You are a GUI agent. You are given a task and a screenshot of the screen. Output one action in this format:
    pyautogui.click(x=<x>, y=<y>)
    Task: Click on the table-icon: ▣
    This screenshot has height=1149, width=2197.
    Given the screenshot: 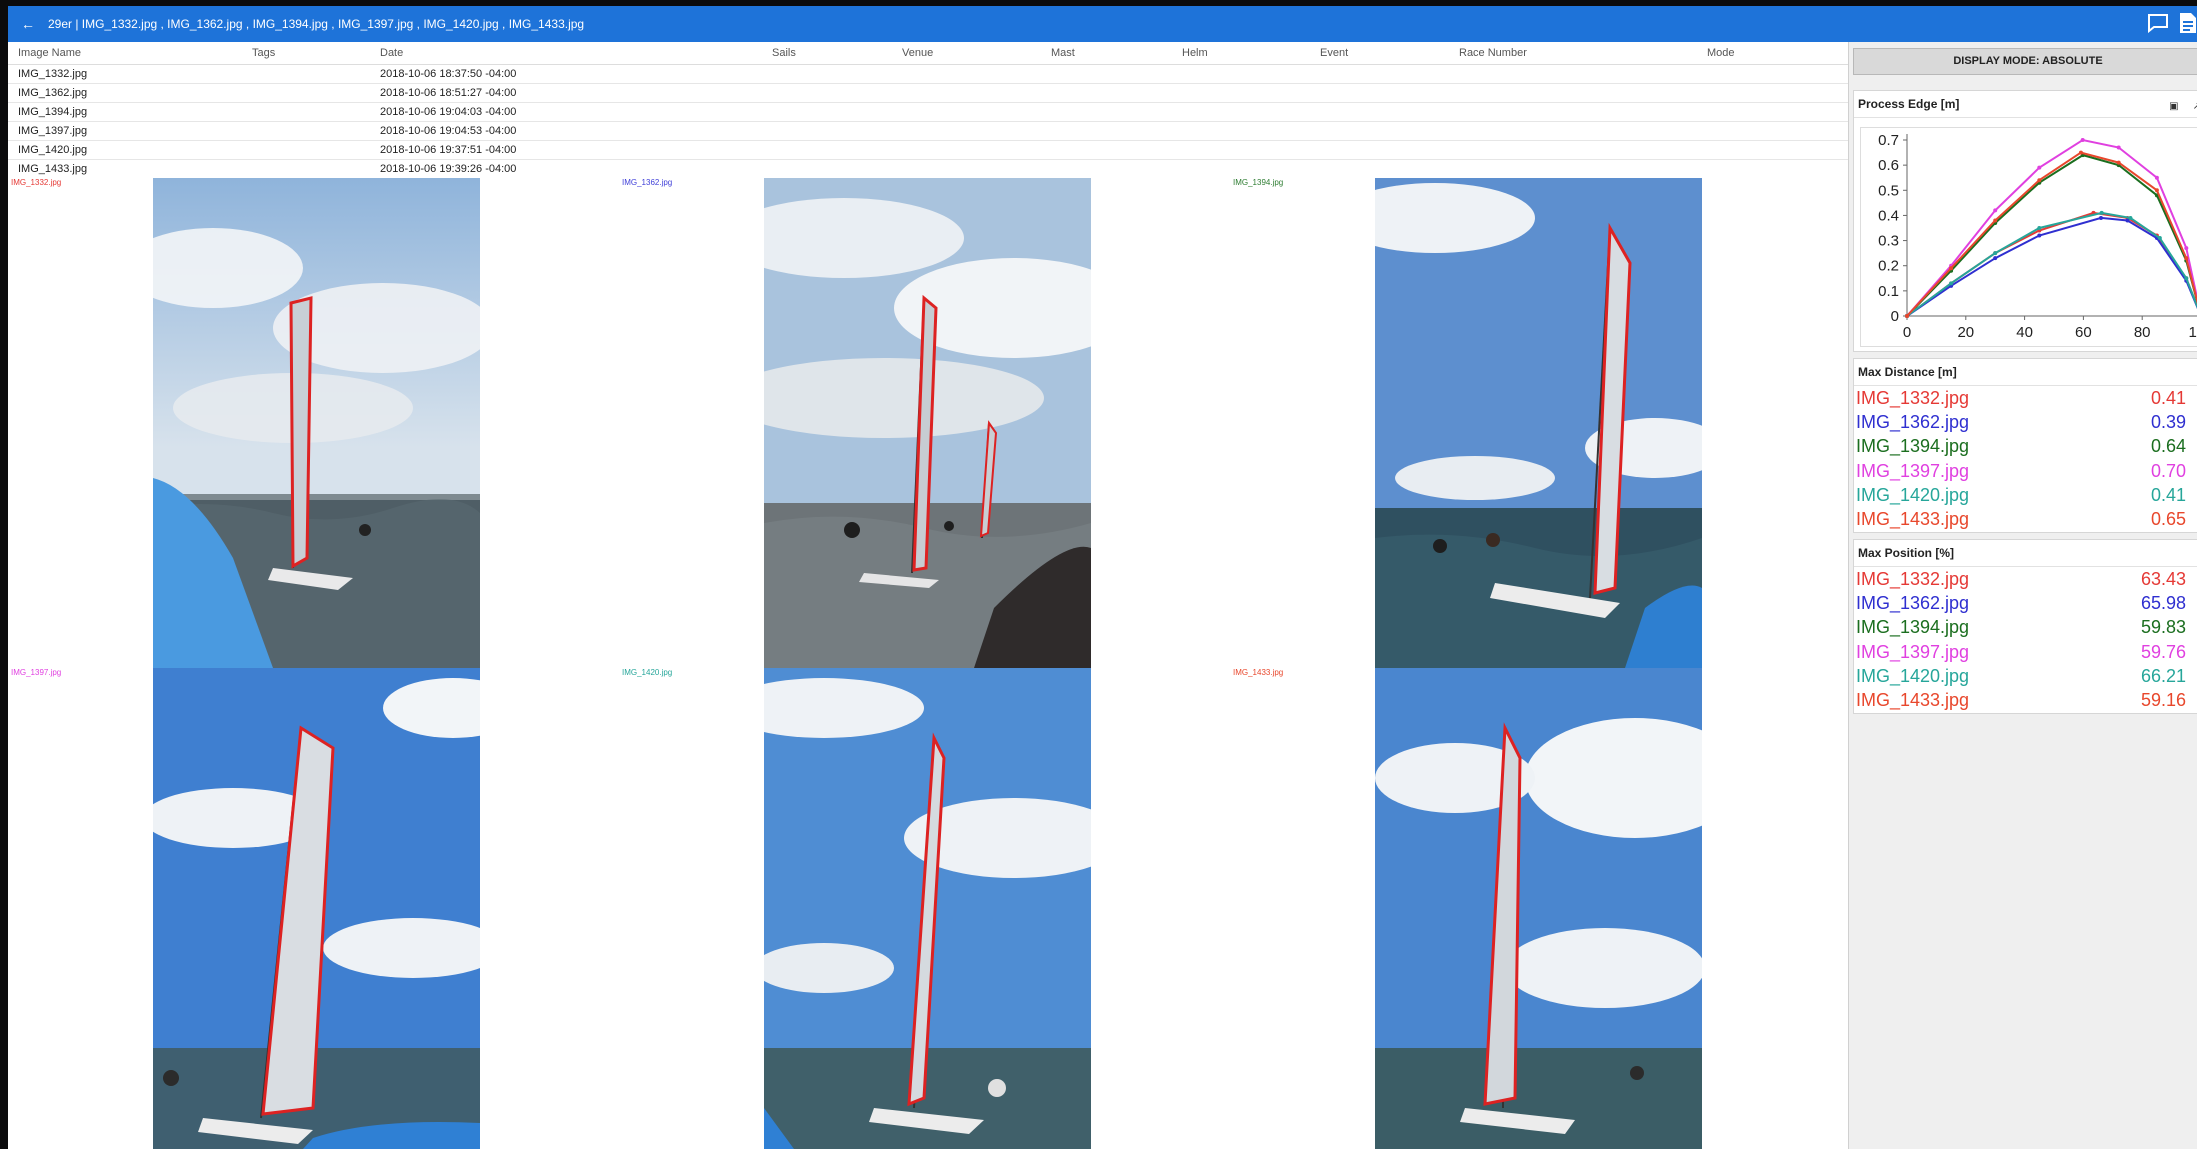 What is the action you would take?
    pyautogui.click(x=2173, y=106)
    